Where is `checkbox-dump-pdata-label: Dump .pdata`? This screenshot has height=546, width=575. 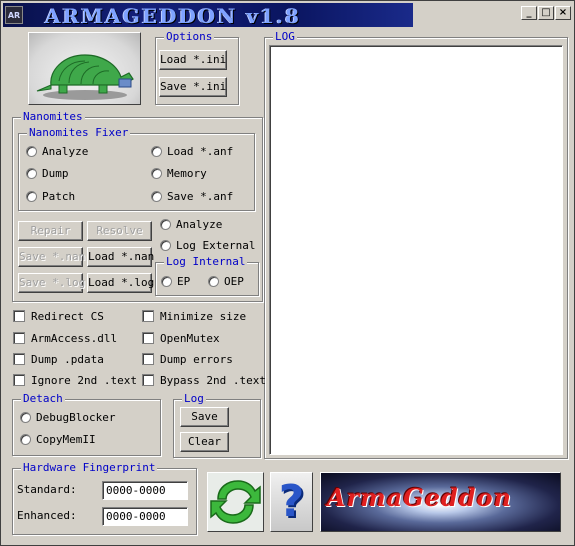 checkbox-dump-pdata-label: Dump .pdata is located at coordinates (67, 359).